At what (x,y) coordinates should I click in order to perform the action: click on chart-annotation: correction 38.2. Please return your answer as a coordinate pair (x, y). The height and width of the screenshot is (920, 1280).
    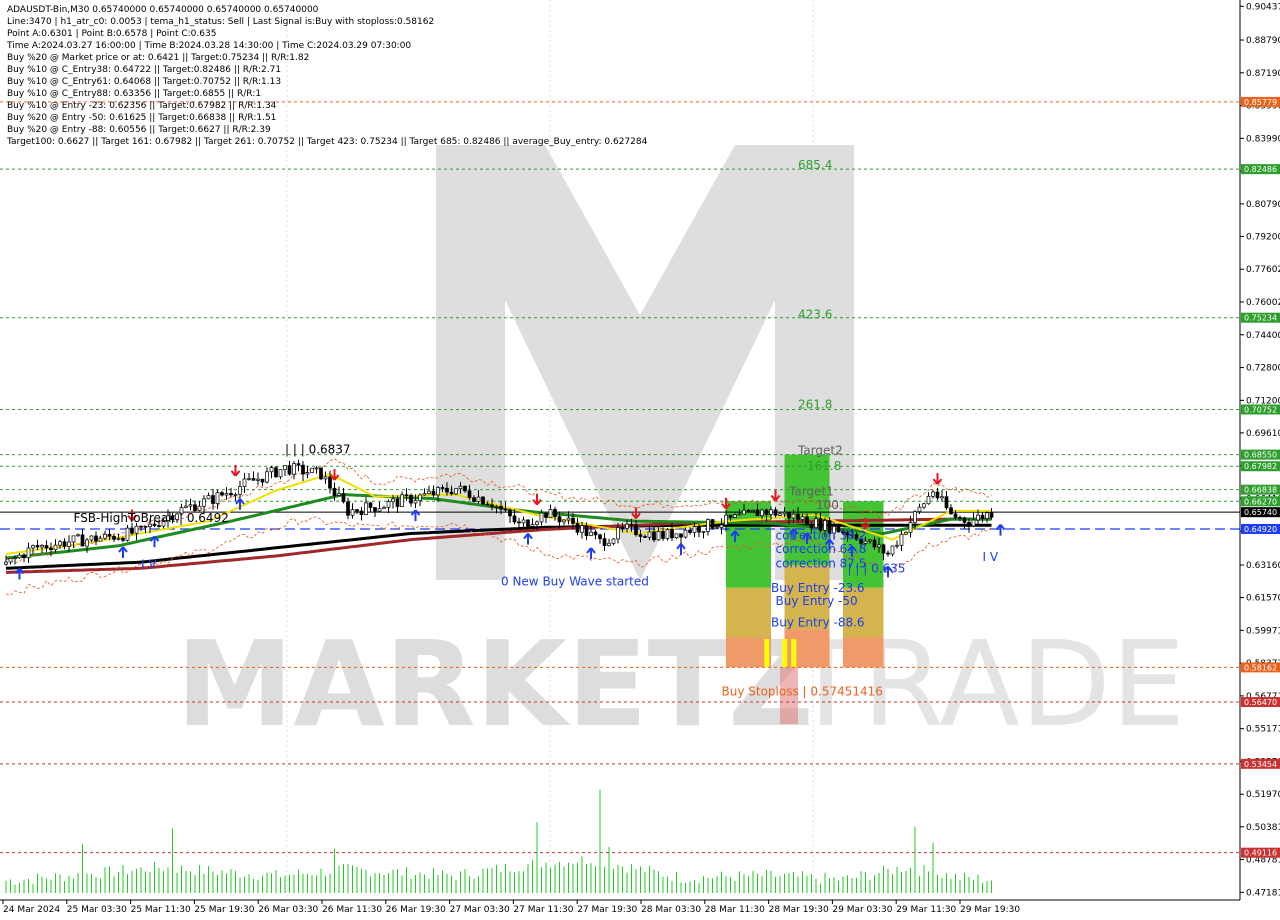
    Looking at the image, I should click on (821, 536).